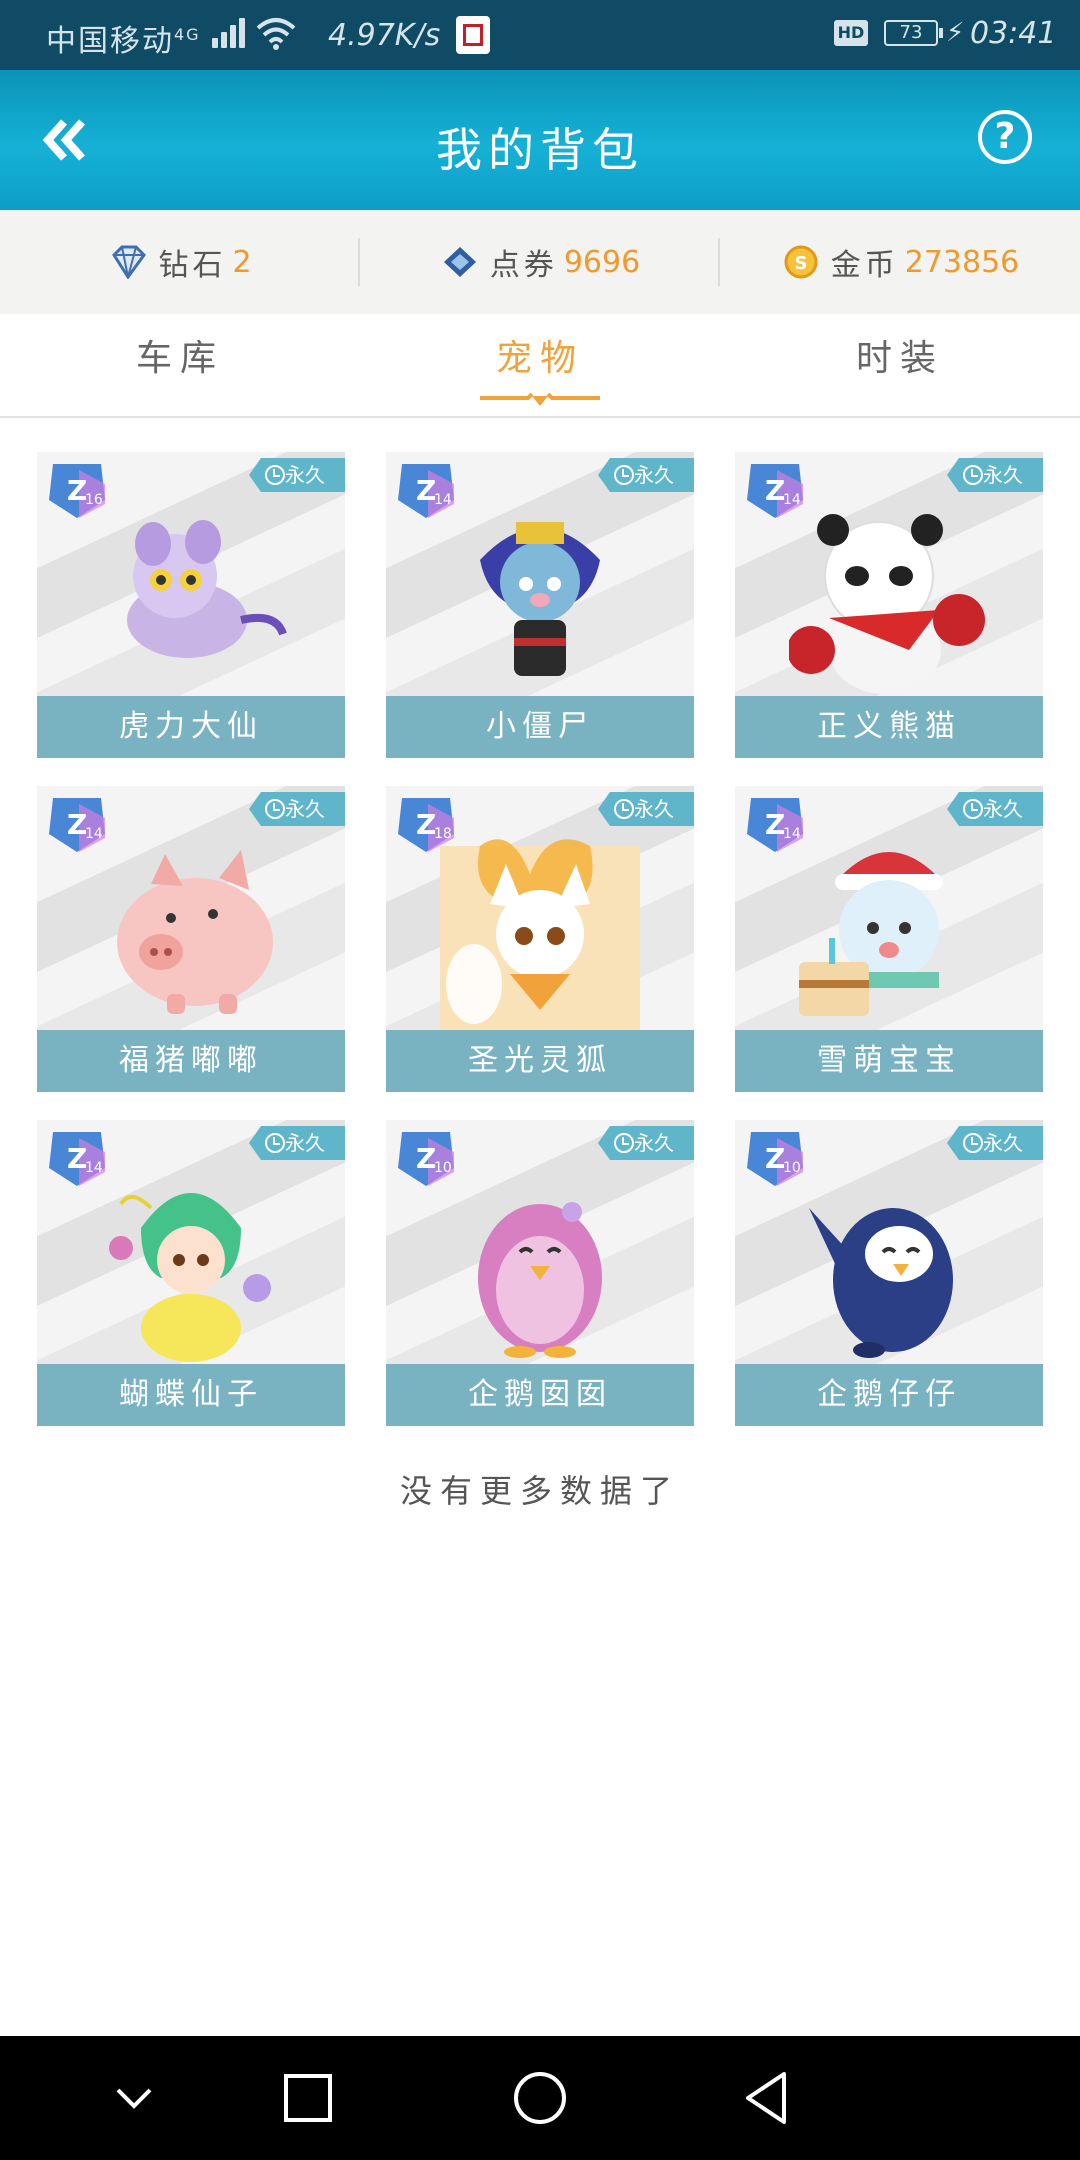  I want to click on app-header: 我的背包 ?, so click(540, 140).